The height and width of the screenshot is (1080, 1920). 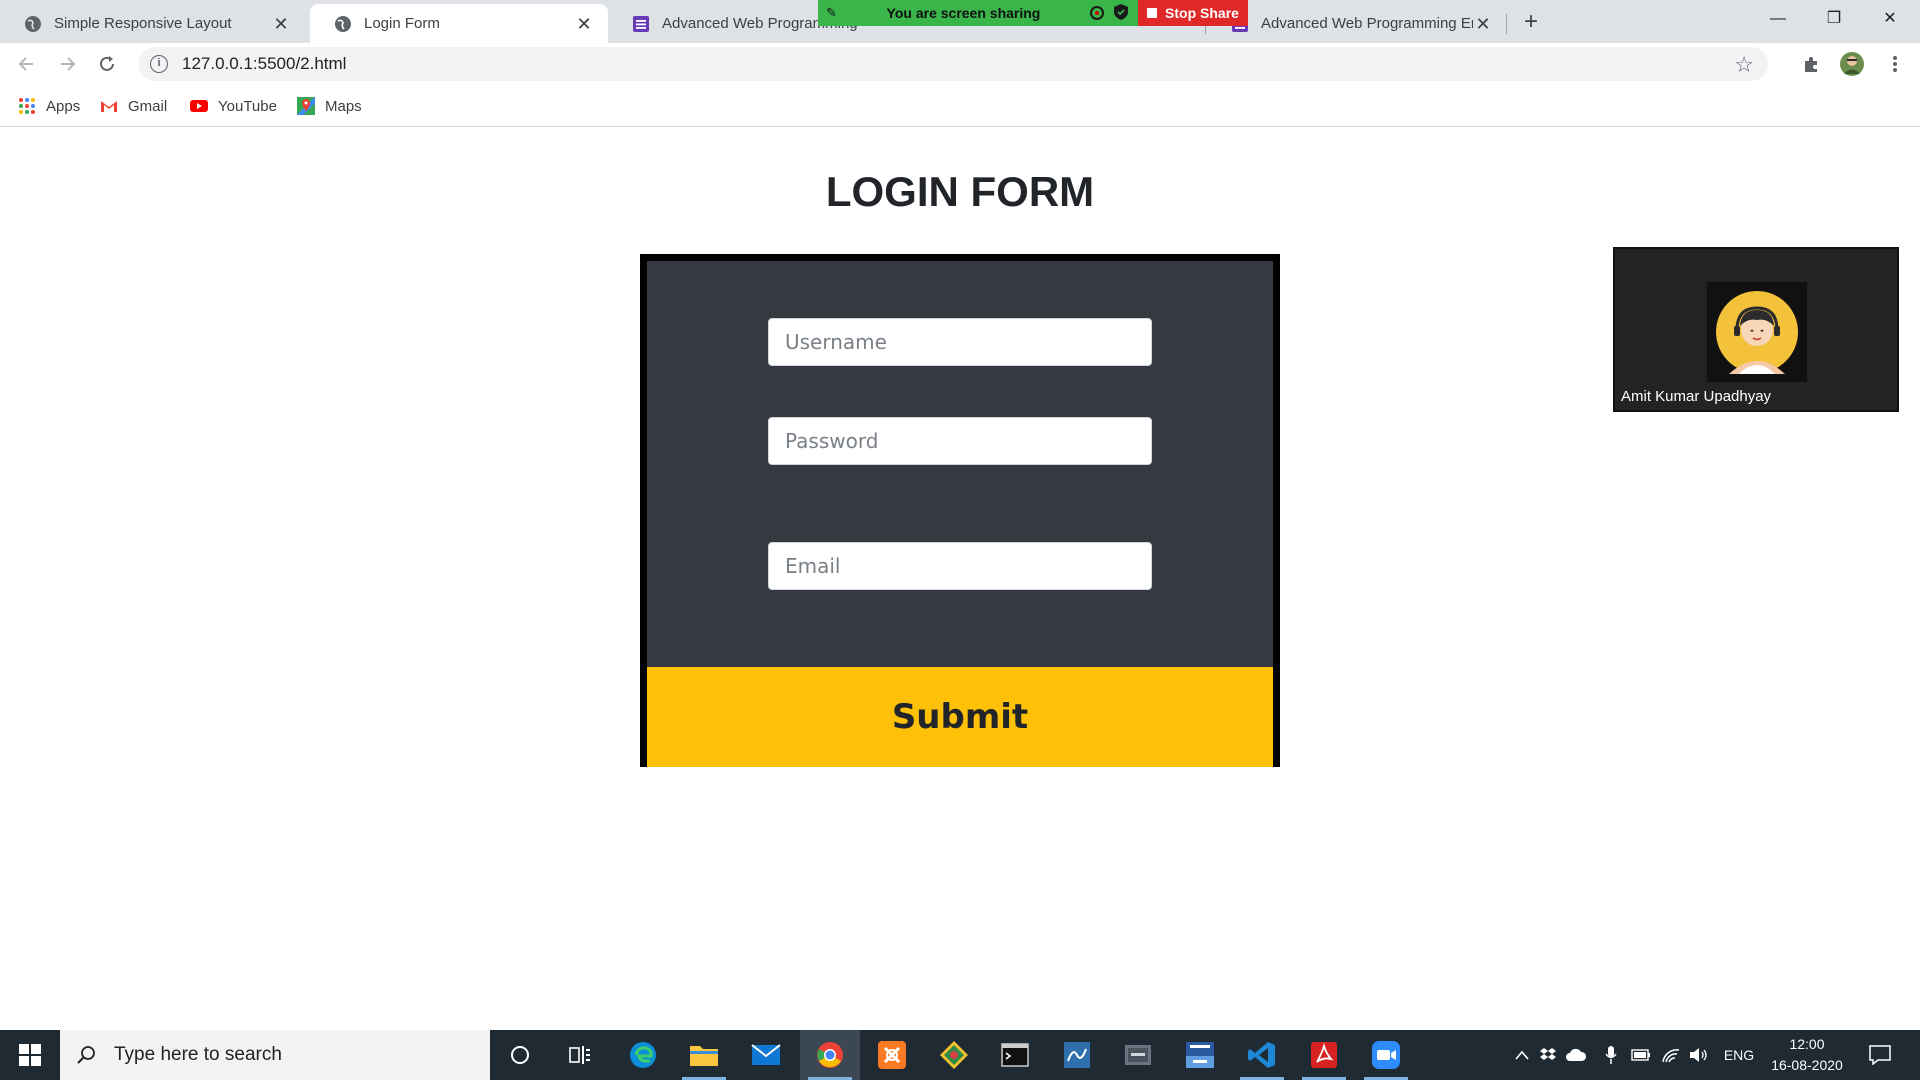 What do you see at coordinates (306, 106) in the screenshot?
I see `maps-icon` at bounding box center [306, 106].